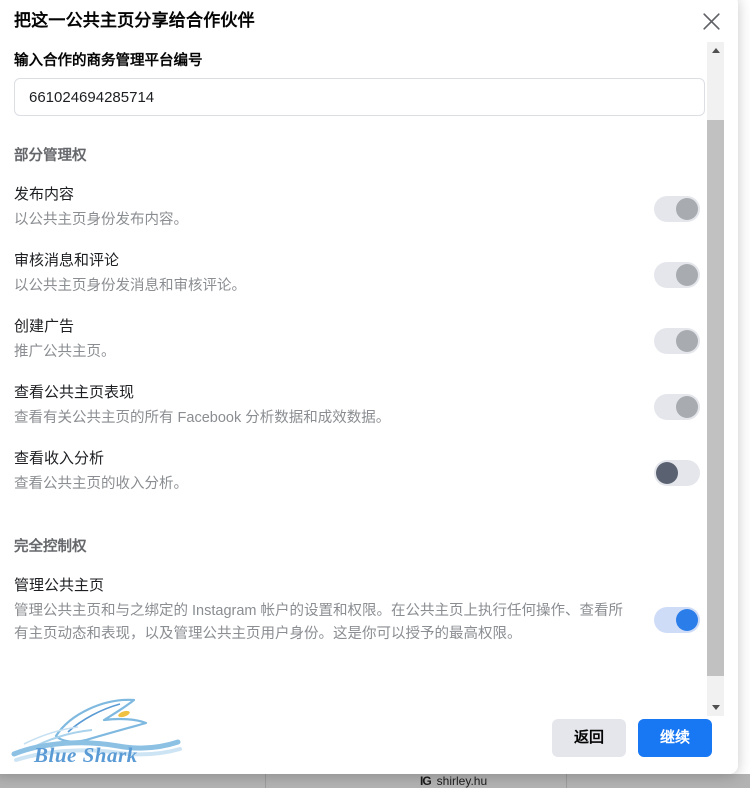 The image size is (750, 788). Describe the element at coordinates (715, 707) in the screenshot. I see `scroll-down-arrow-icon` at that location.